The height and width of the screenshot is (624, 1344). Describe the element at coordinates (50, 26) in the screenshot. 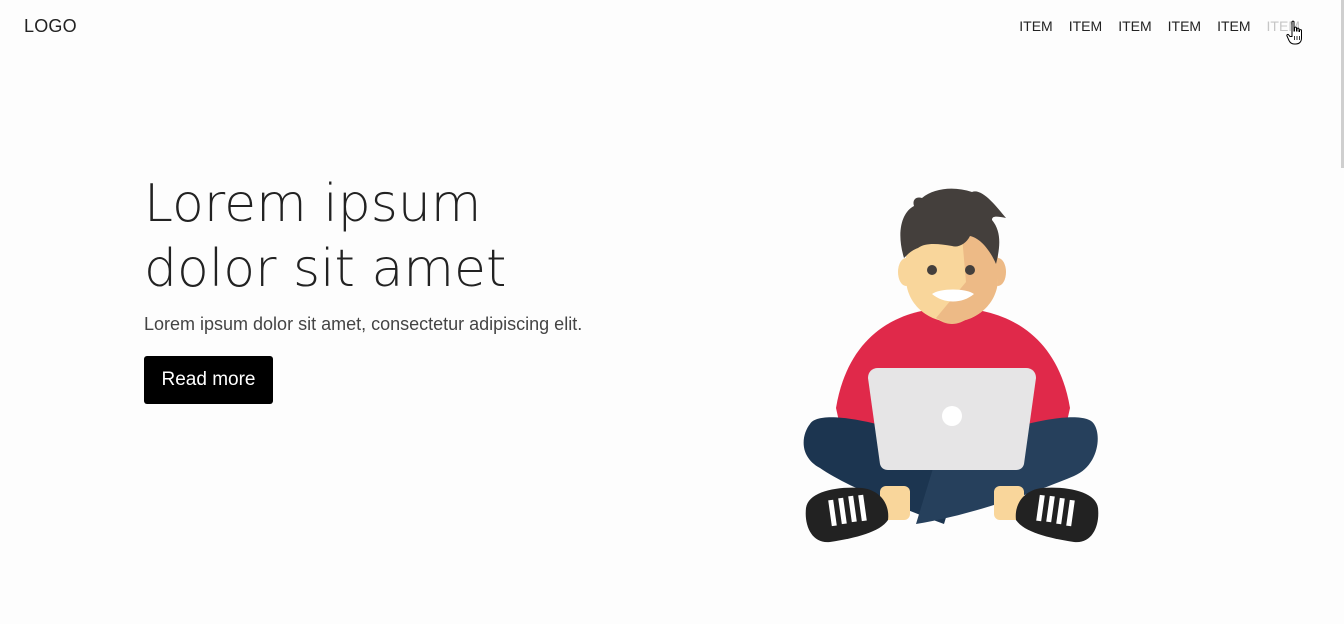

I see `logo: LOGO` at that location.